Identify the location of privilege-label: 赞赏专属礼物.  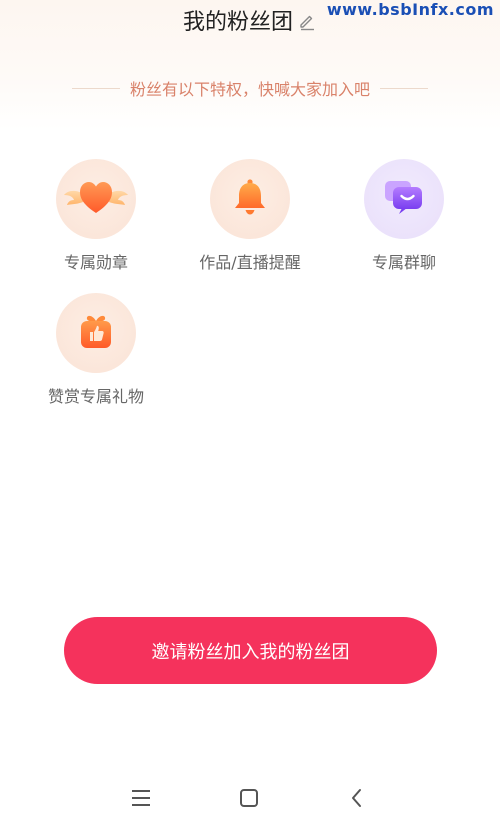
(95, 396).